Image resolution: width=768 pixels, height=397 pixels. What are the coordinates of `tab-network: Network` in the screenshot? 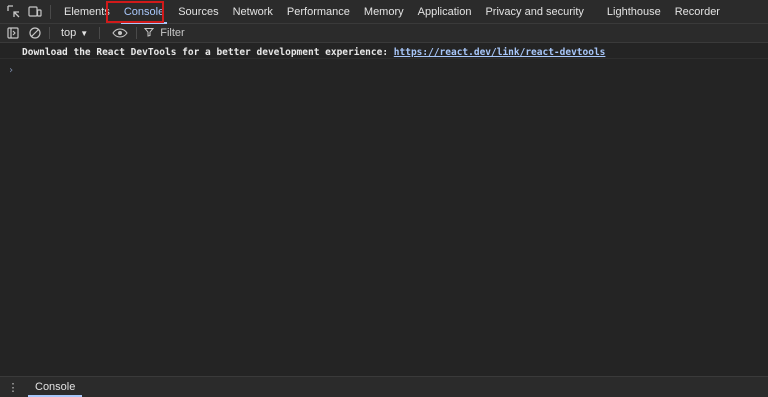 It's located at (253, 12).